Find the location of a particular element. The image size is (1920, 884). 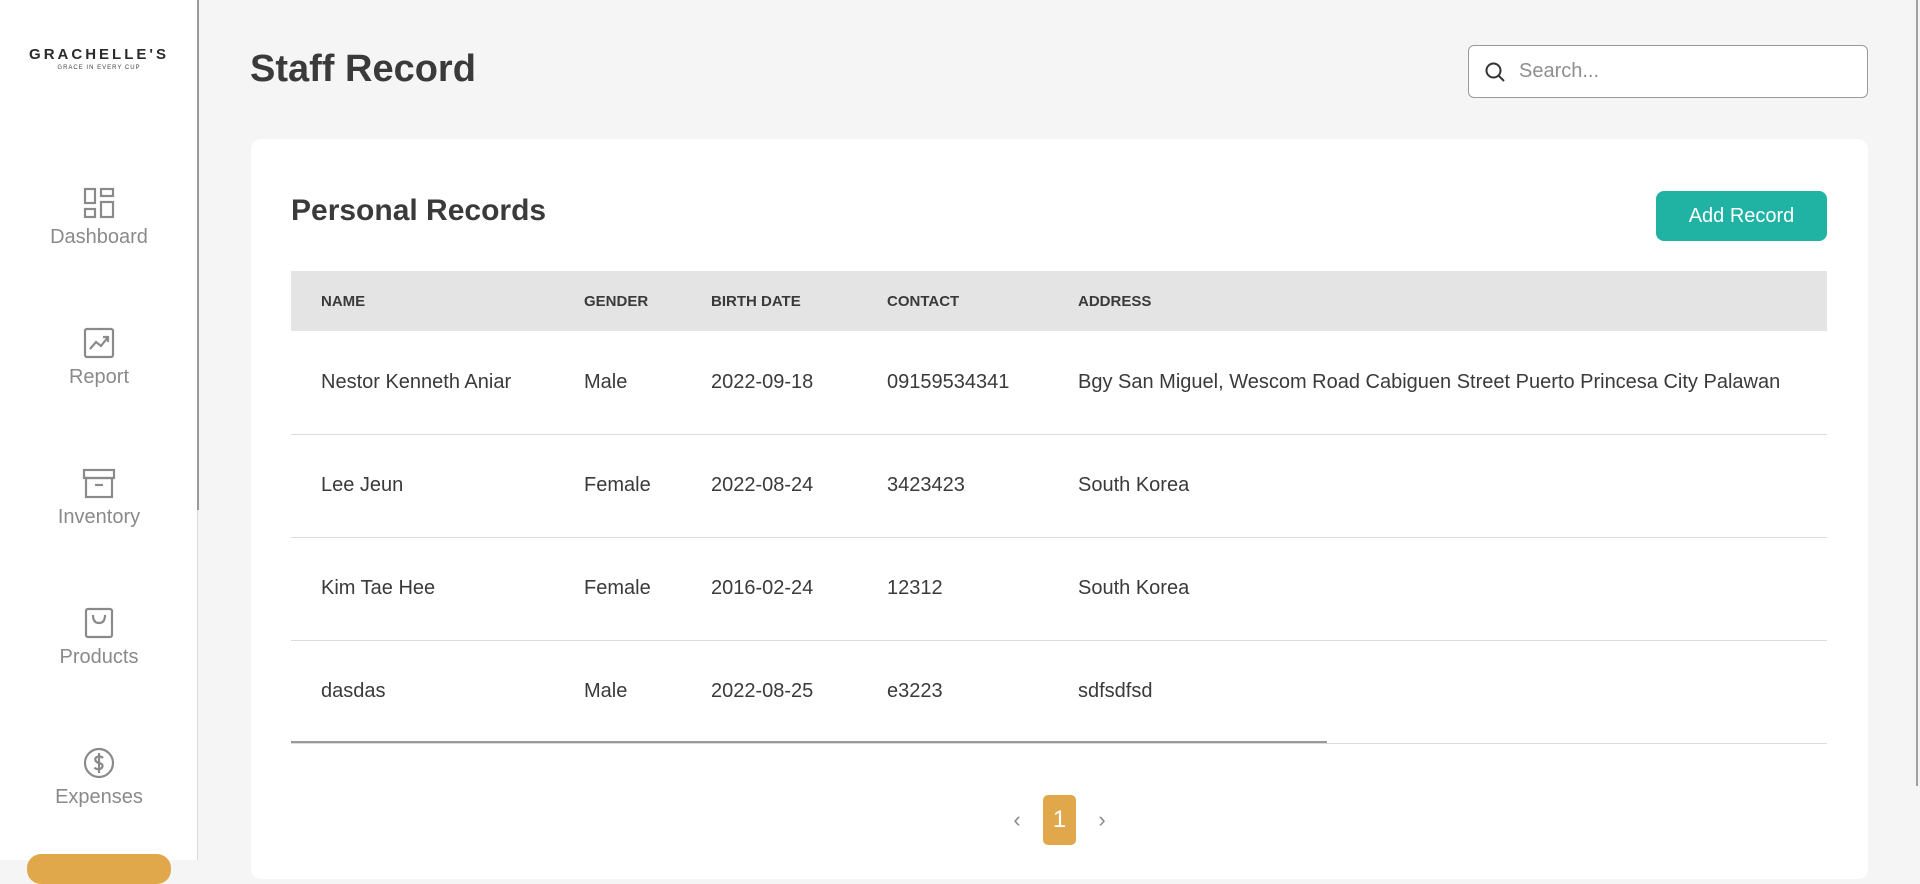

pagination: ‹ 1 › is located at coordinates (1059, 820).